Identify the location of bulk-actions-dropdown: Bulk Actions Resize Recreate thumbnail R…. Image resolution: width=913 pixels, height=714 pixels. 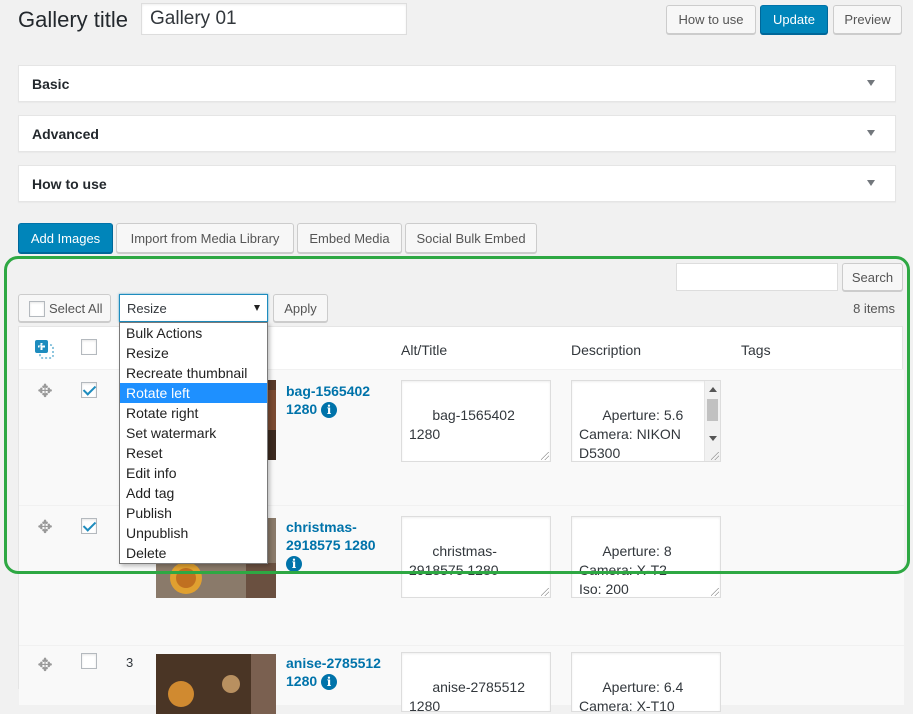
(193, 443).